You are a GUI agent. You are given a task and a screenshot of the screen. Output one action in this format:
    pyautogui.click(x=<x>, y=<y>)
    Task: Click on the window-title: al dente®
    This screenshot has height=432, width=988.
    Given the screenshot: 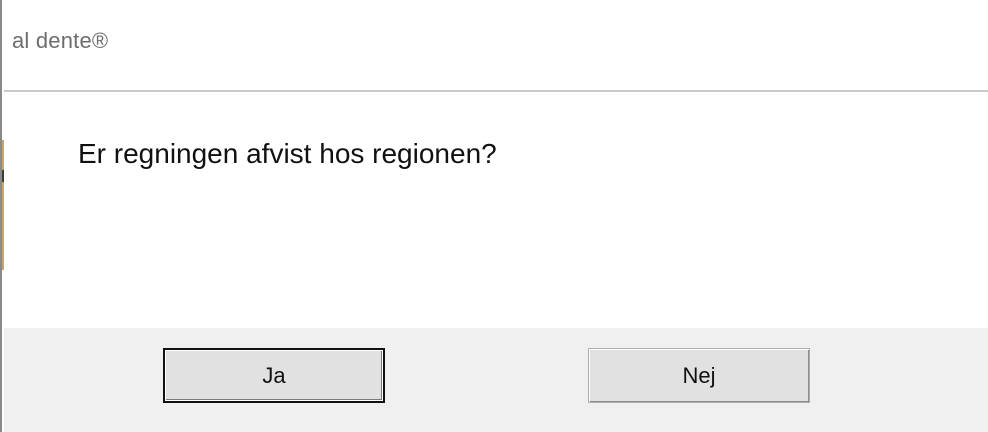 What is the action you would take?
    pyautogui.click(x=60, y=40)
    